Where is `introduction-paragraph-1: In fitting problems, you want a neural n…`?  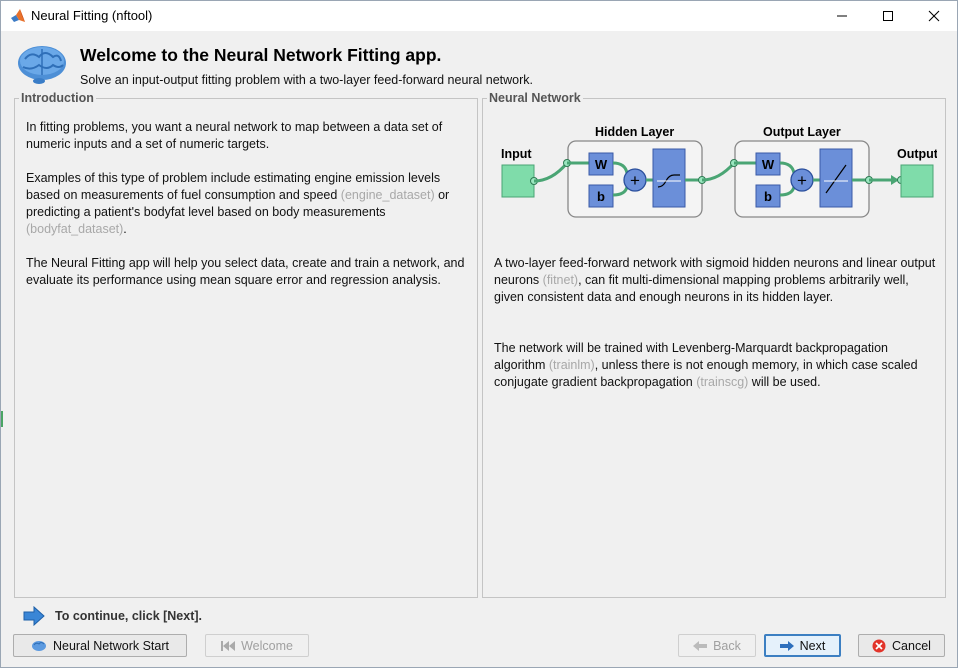 introduction-paragraph-1: In fitting problems, you want a neural n… is located at coordinates (234, 135).